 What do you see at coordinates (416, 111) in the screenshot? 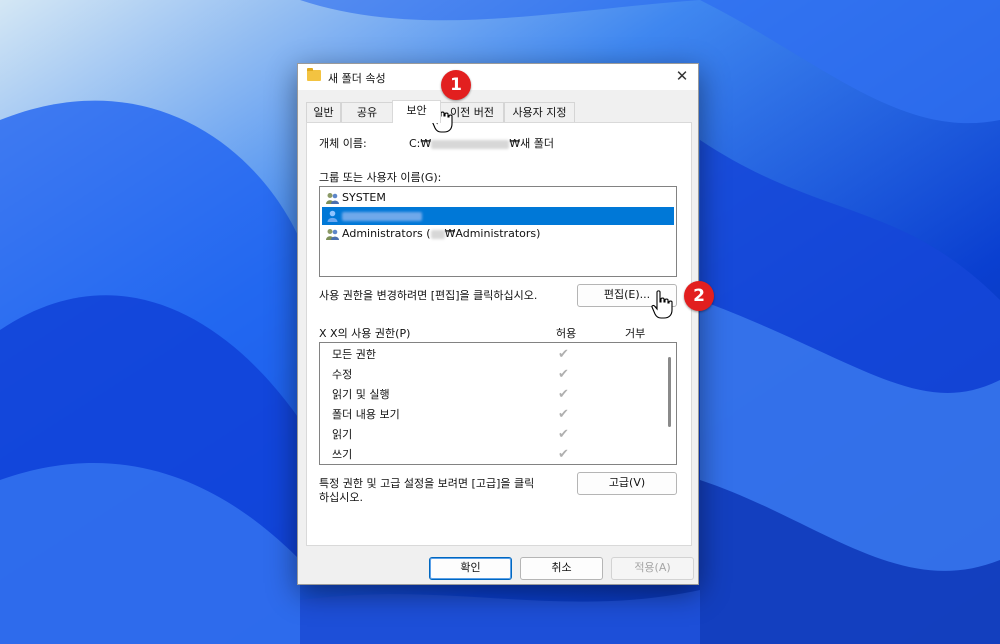
I see `tab-security: 보안` at bounding box center [416, 111].